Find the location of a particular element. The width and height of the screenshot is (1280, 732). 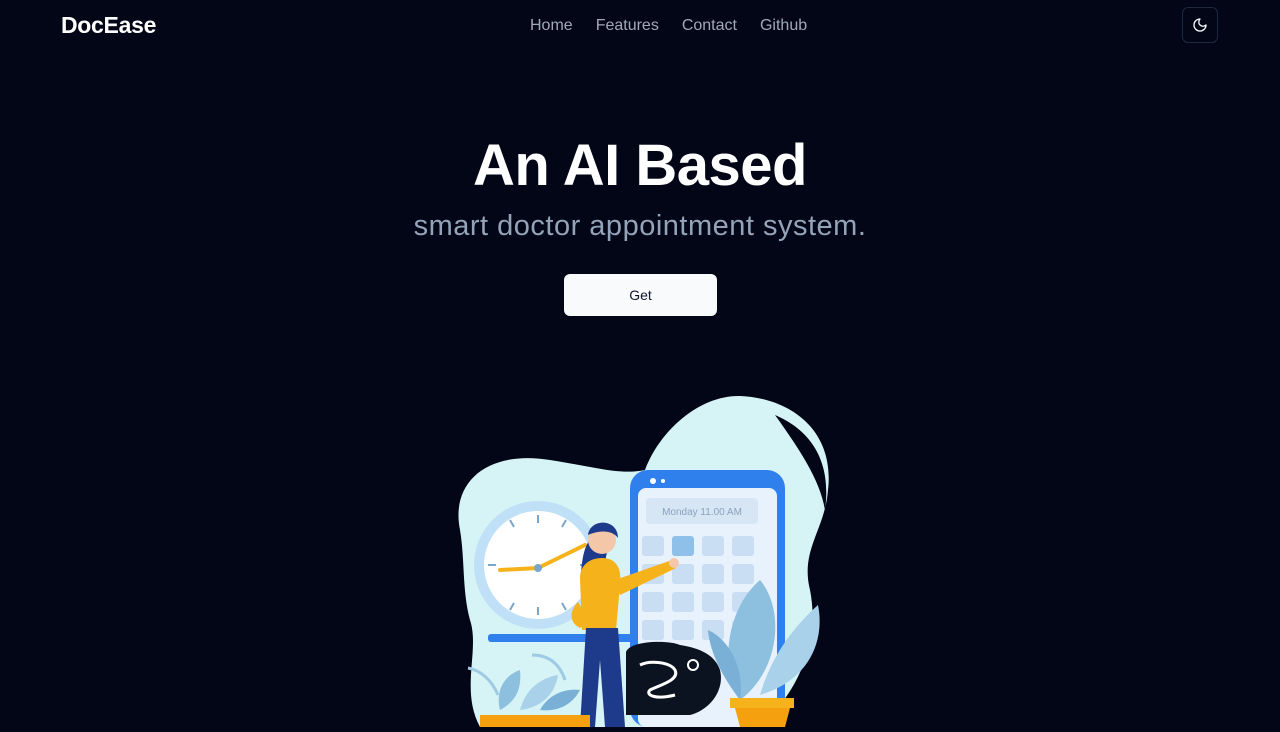

nav-menu: Home Features Contact Github is located at coordinates (680, 26).